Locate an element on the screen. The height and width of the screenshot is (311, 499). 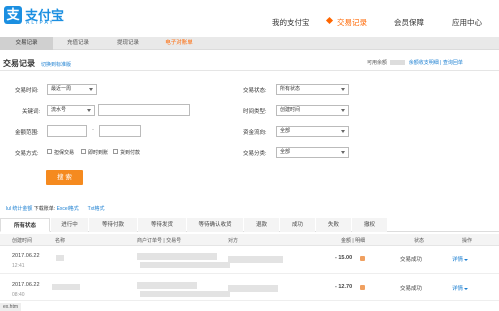
nav-app-center: 应用中心 is located at coordinates (467, 22).